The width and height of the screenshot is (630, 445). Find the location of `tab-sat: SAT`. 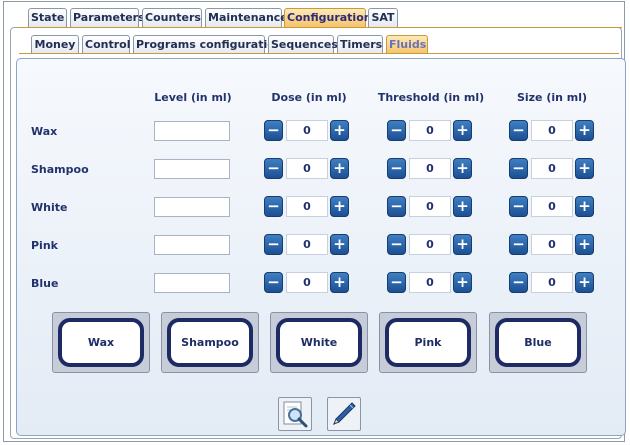

tab-sat: SAT is located at coordinates (383, 17).